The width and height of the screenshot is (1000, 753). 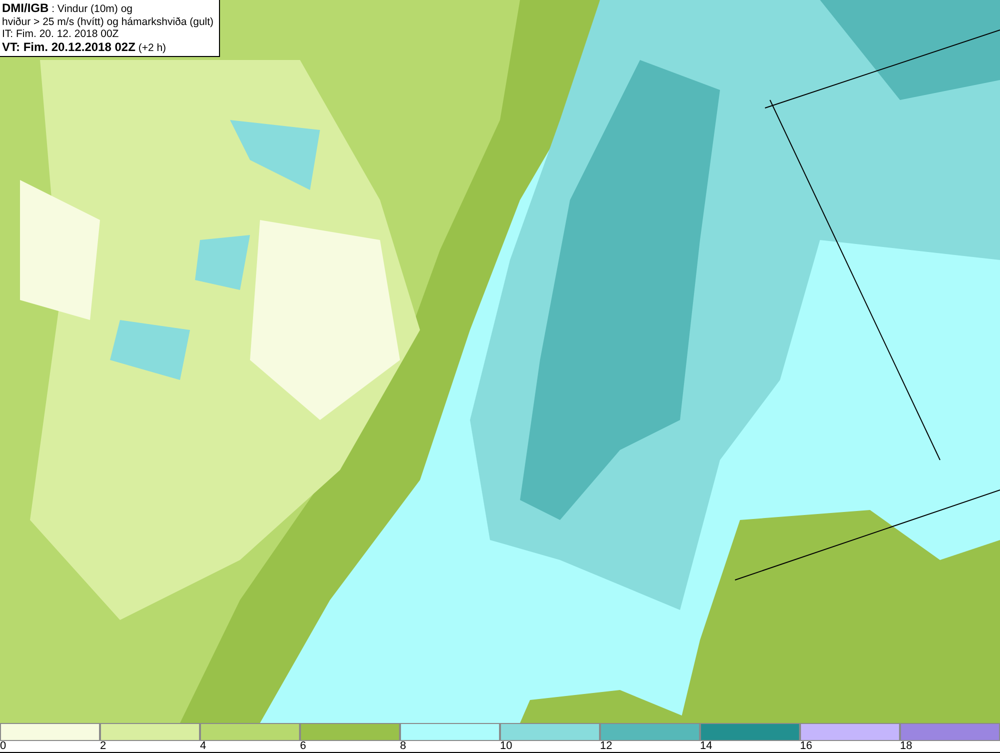 What do you see at coordinates (506, 746) in the screenshot?
I see `legend-label: 10` at bounding box center [506, 746].